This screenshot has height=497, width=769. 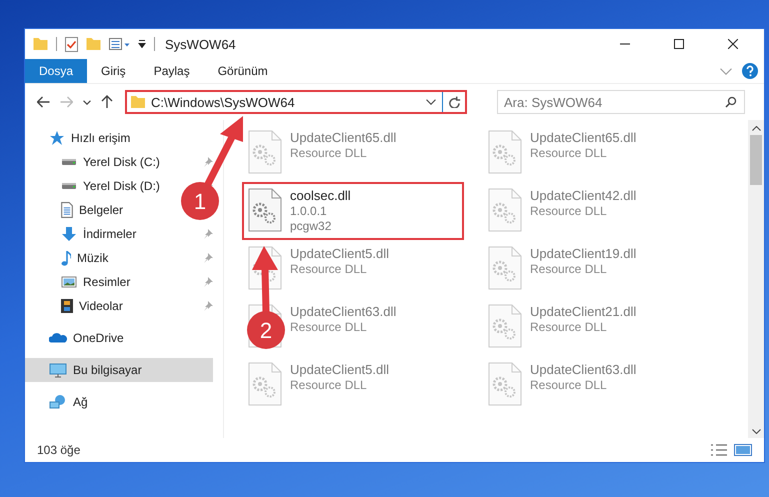 I want to click on item-count: 103 öğe, so click(x=58, y=450).